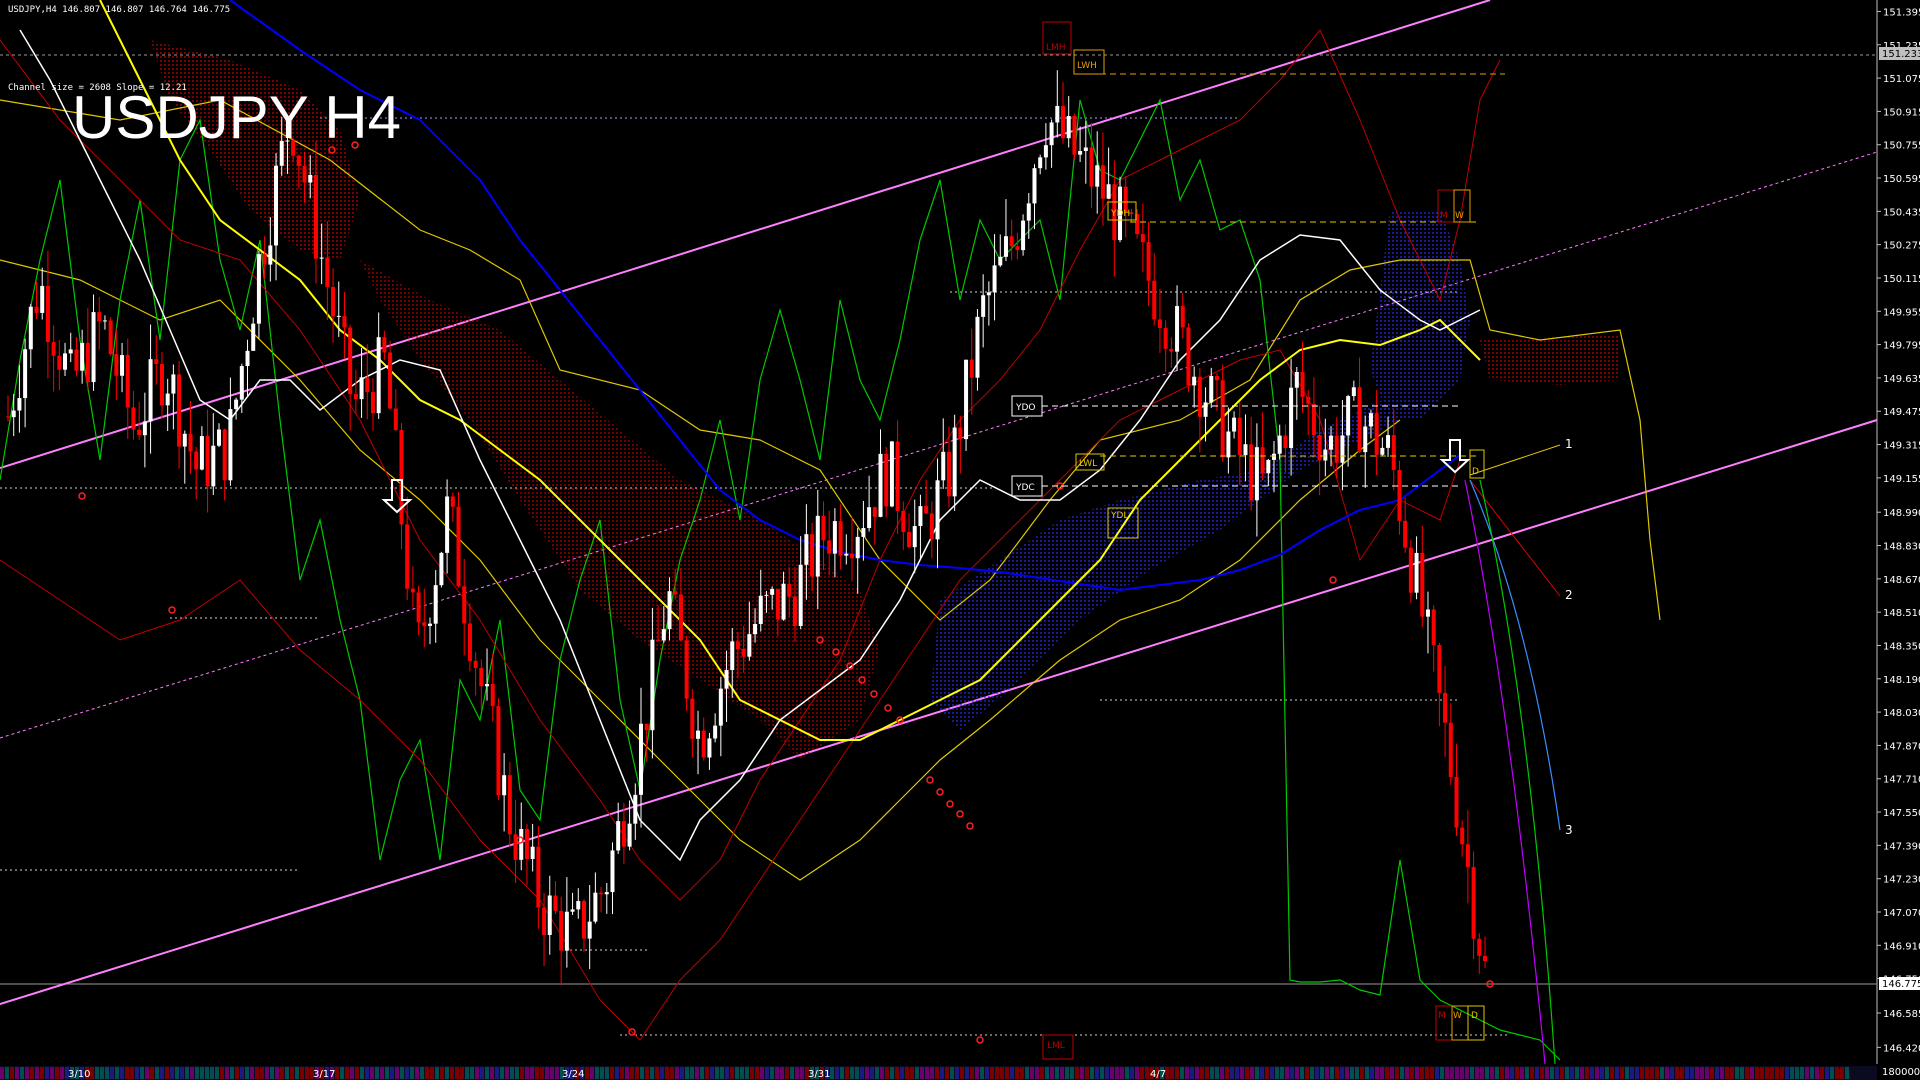 Image resolution: width=1920 pixels, height=1080 pixels. I want to click on y-tick-label: 148.830, so click(1901, 547).